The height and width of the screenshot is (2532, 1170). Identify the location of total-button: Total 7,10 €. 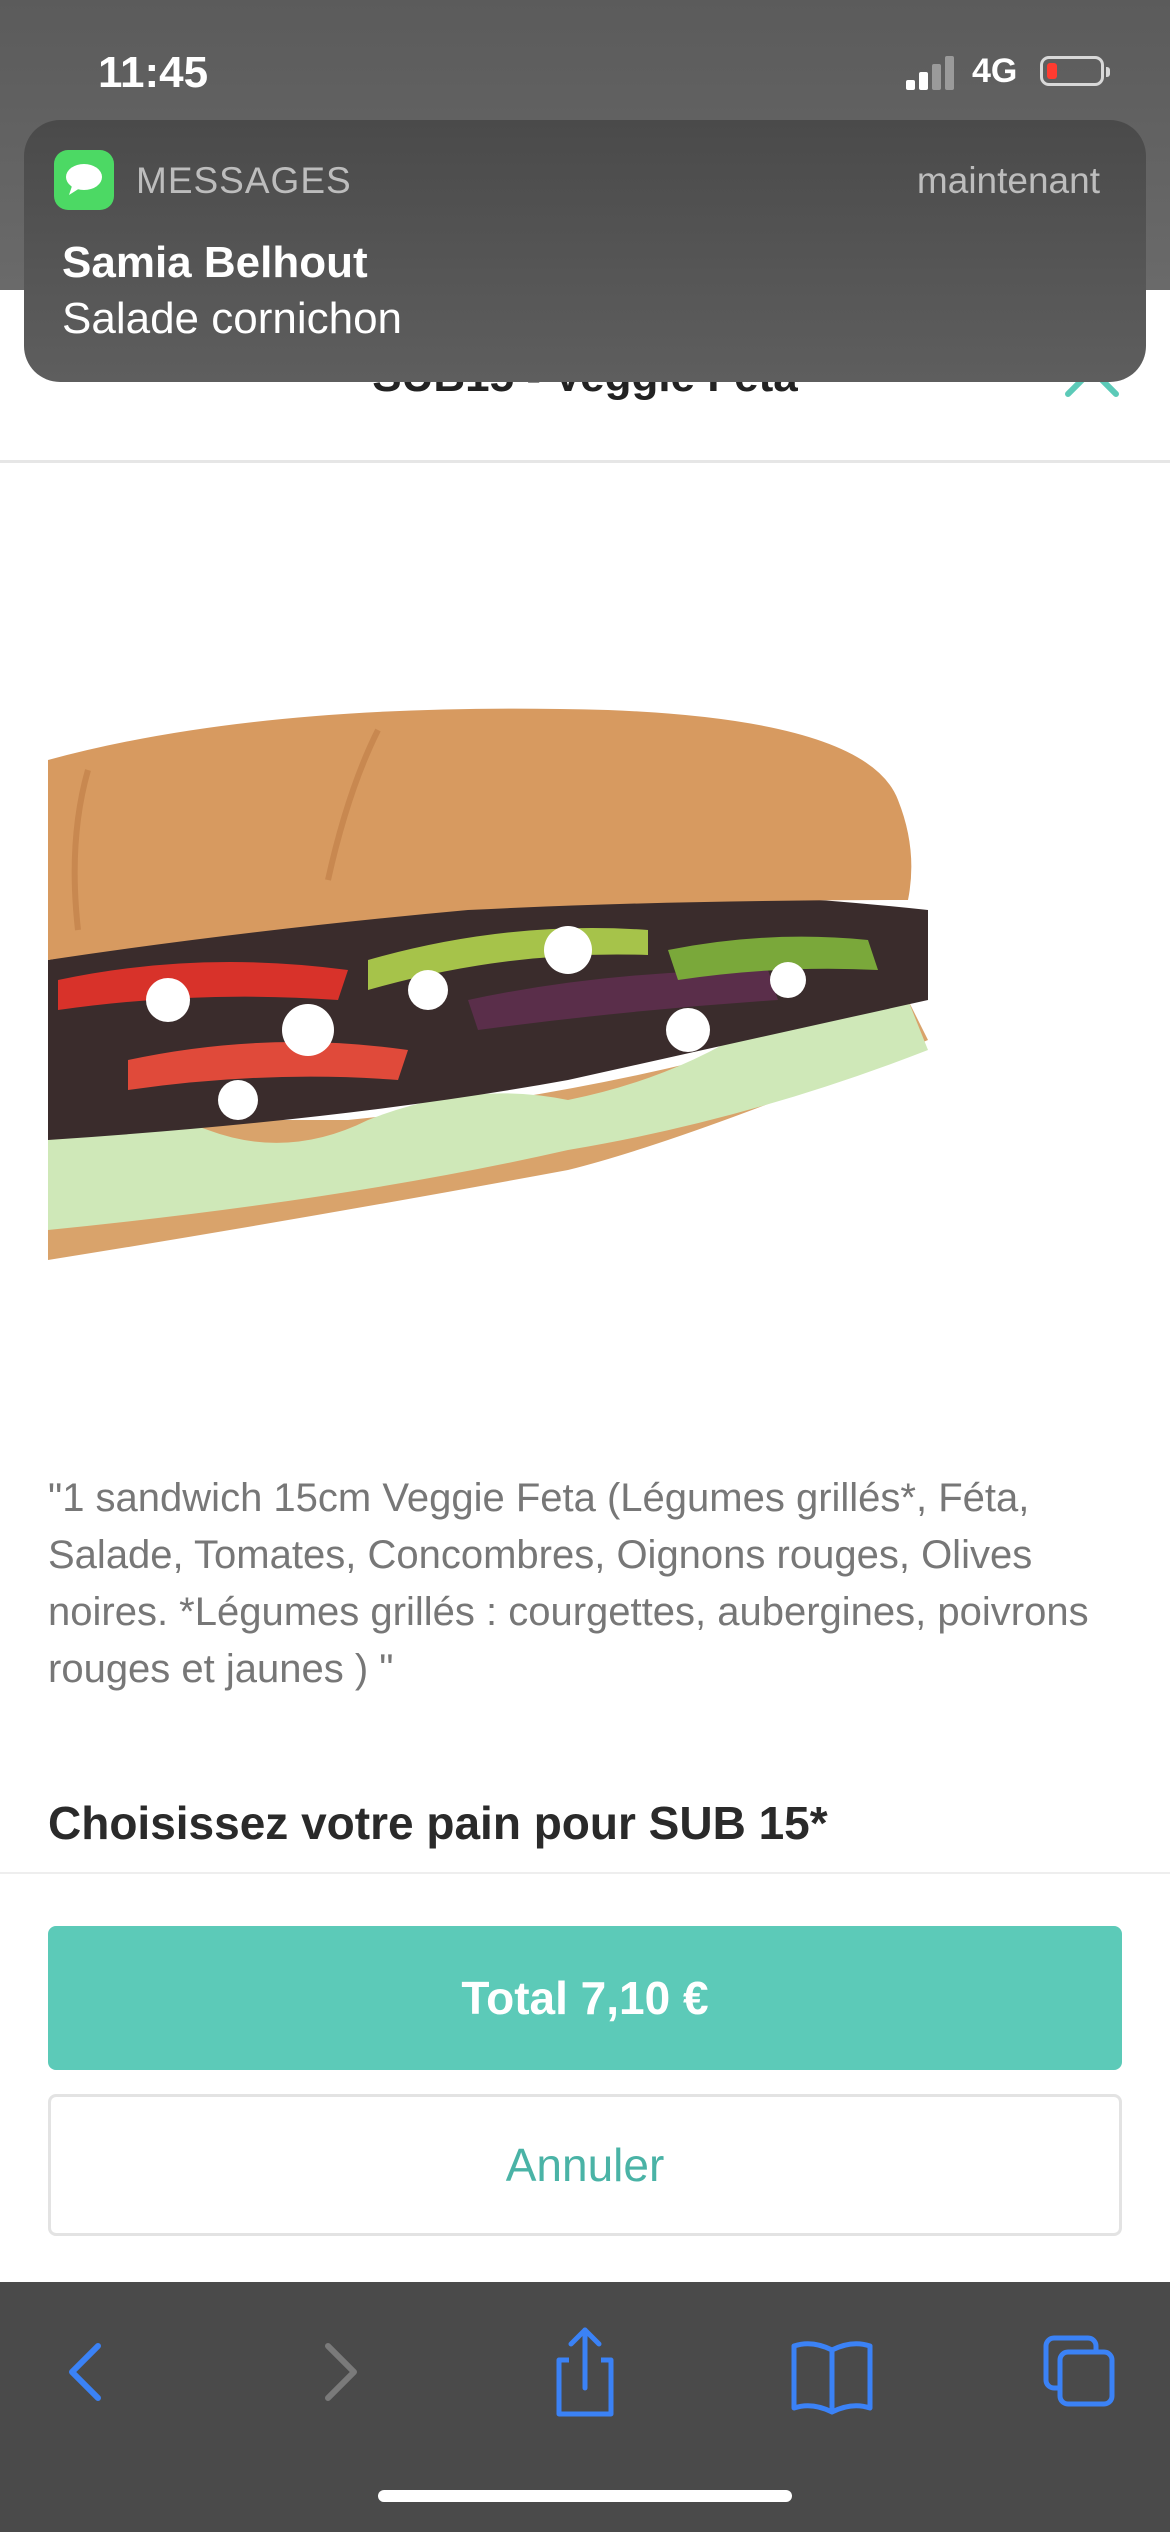
(585, 1998).